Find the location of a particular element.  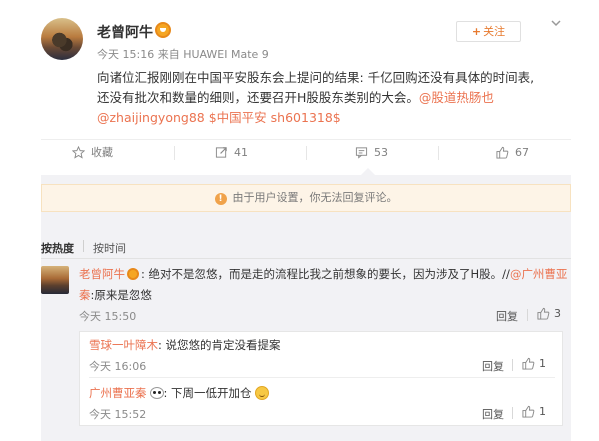

favorite-label: 收藏 is located at coordinates (102, 152).